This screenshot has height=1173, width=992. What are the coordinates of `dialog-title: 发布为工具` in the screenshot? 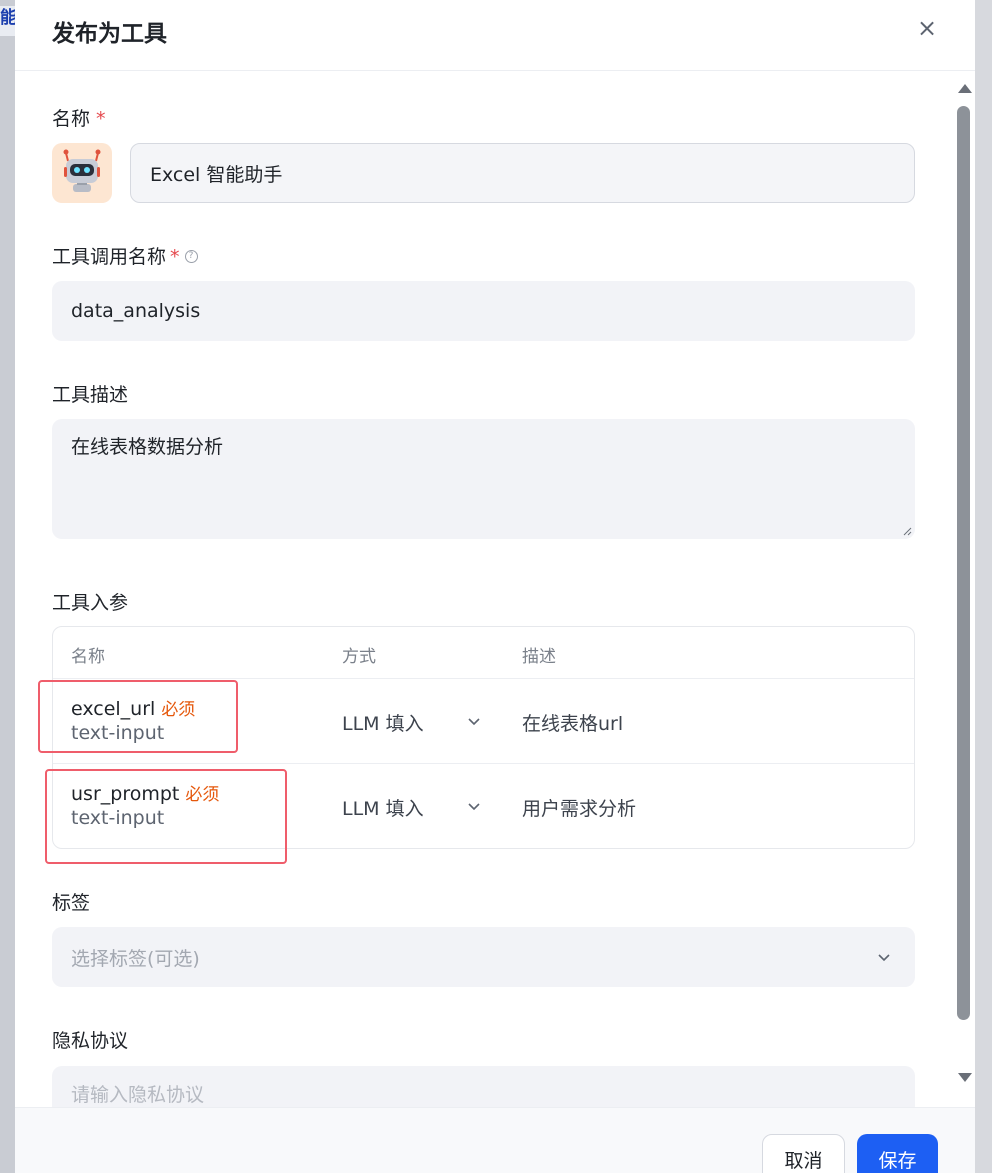 It's located at (109, 34).